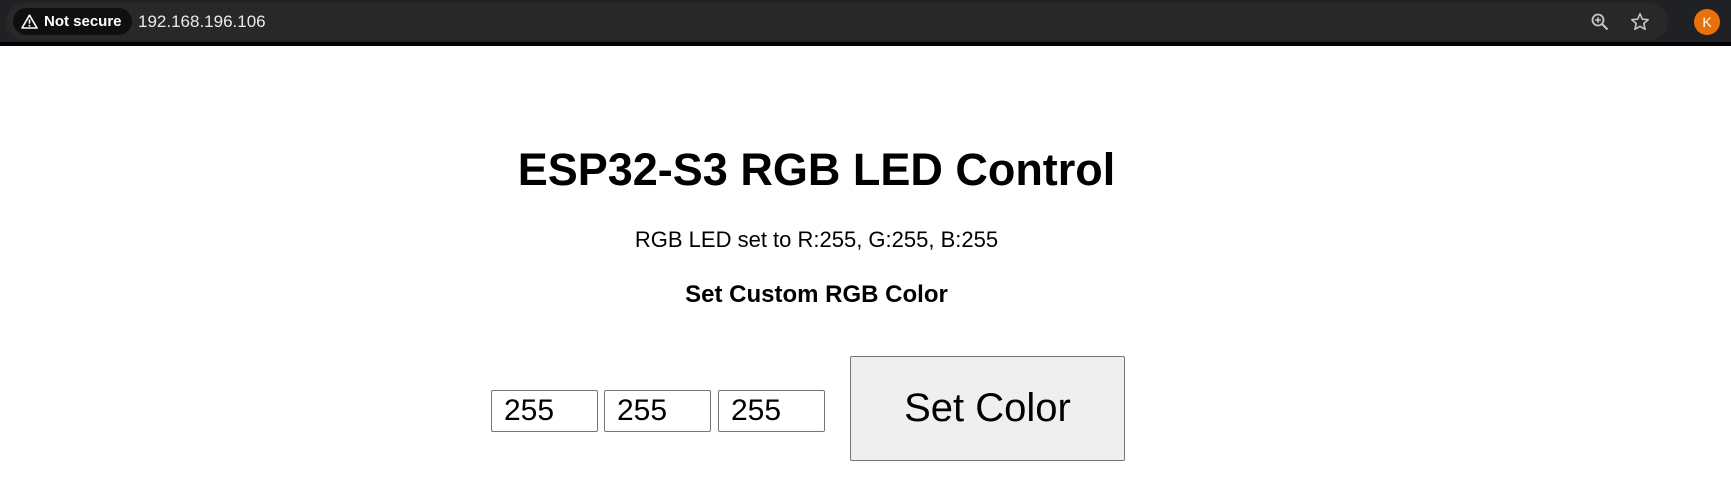 This screenshot has height=487, width=1731. I want to click on led-status-text: RGB LED set to R:255, G:255, B:255, so click(816, 239).